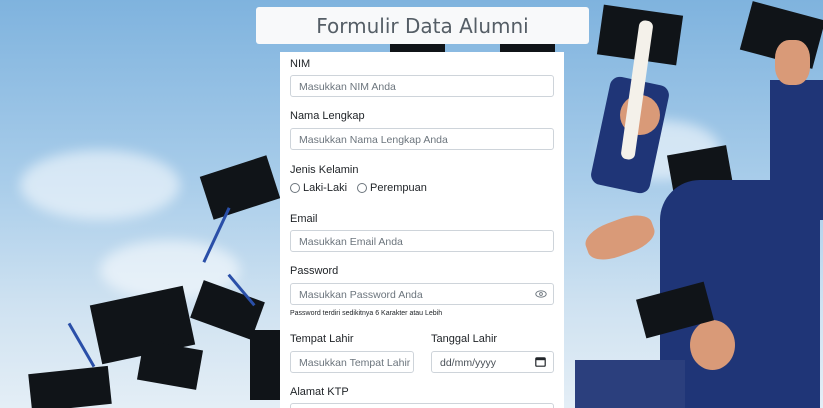 The image size is (823, 408). What do you see at coordinates (422, 139) in the screenshot?
I see `nama-lengkap-input: Masukkan Nama Lengkap Anda` at bounding box center [422, 139].